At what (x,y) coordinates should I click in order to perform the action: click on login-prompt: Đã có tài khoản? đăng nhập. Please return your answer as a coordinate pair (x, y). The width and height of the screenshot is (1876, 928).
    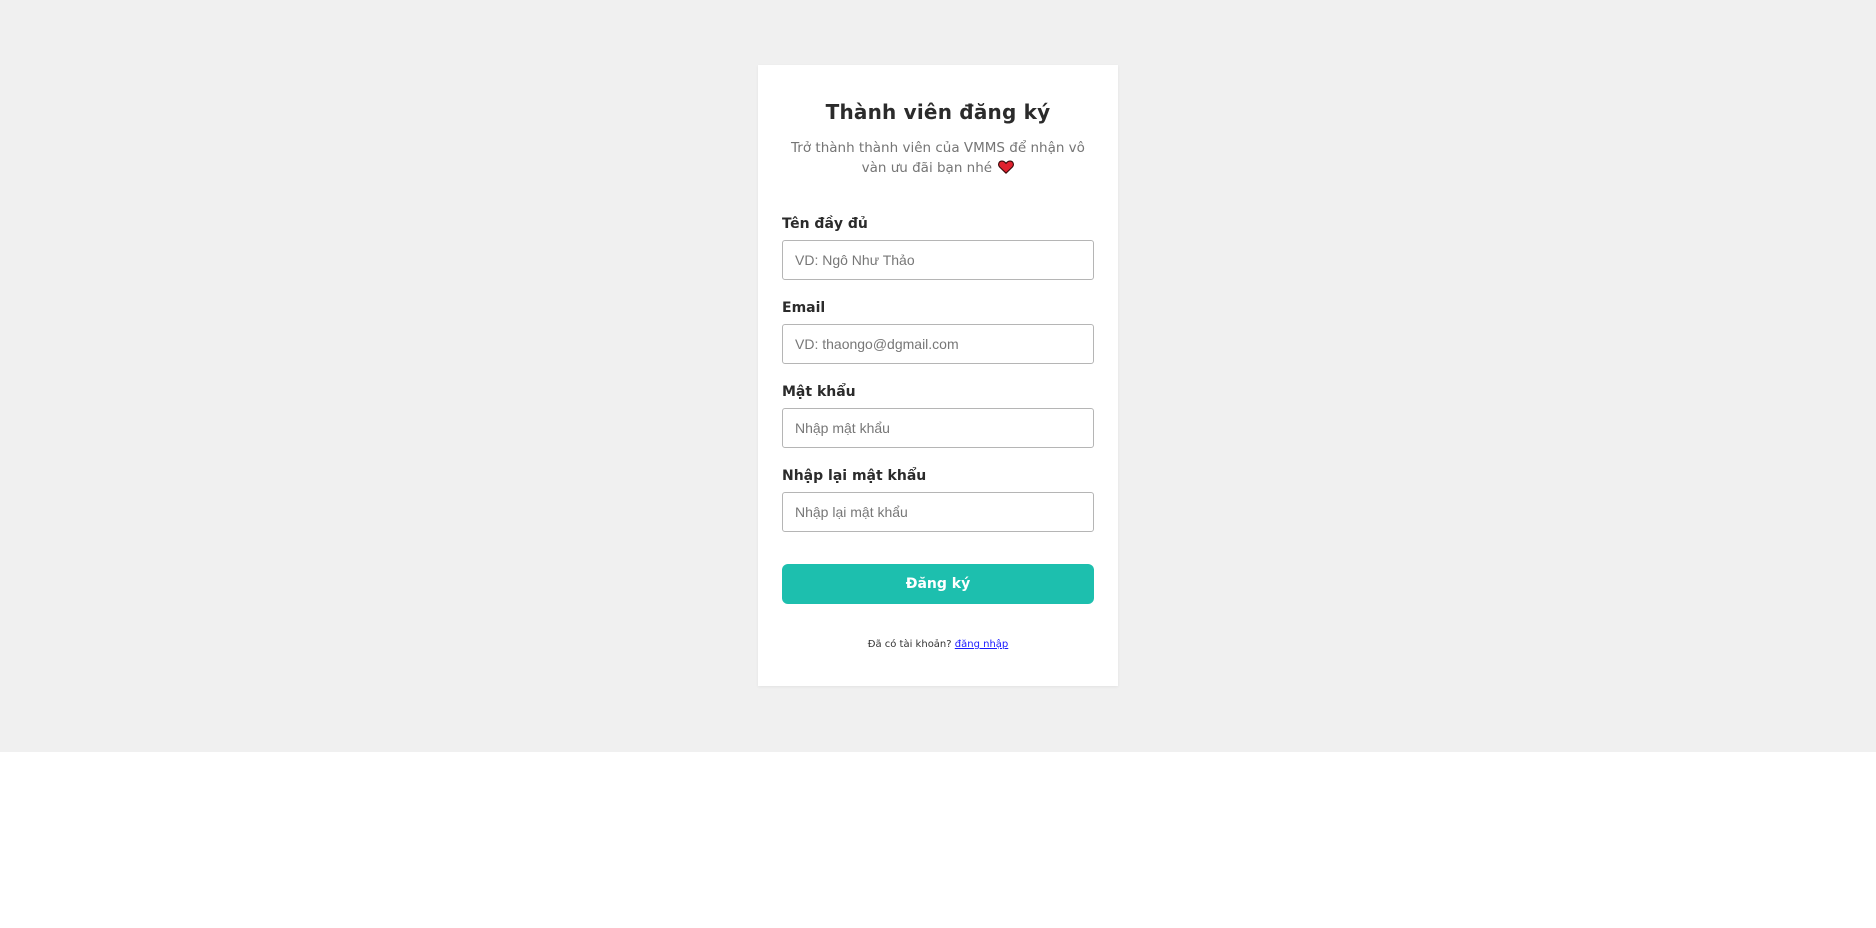
    Looking at the image, I should click on (938, 644).